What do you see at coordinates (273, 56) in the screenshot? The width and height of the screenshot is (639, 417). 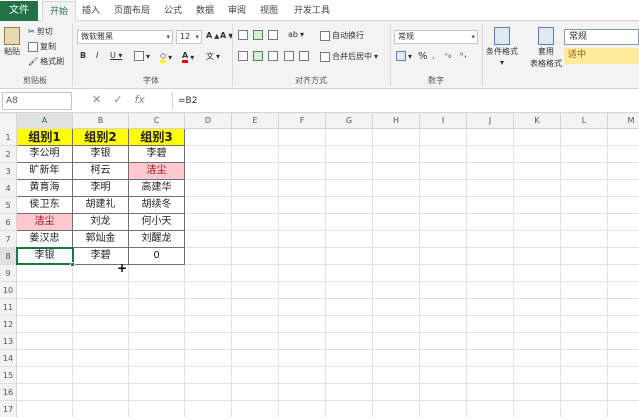 I see `align-right-button` at bounding box center [273, 56].